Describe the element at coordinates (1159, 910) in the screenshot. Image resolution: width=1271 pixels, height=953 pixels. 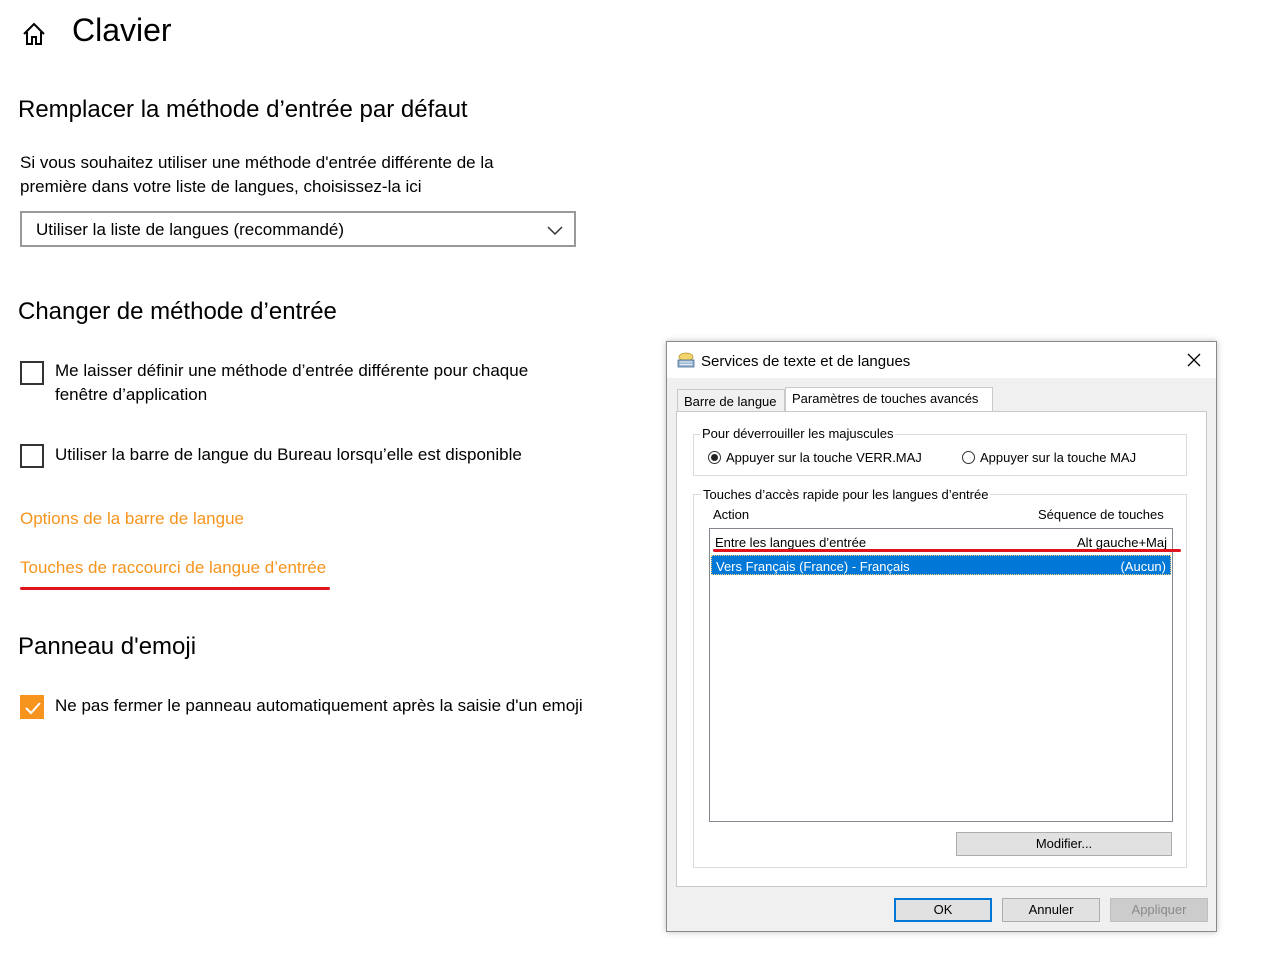
I see `apply-button: Appliquer` at that location.